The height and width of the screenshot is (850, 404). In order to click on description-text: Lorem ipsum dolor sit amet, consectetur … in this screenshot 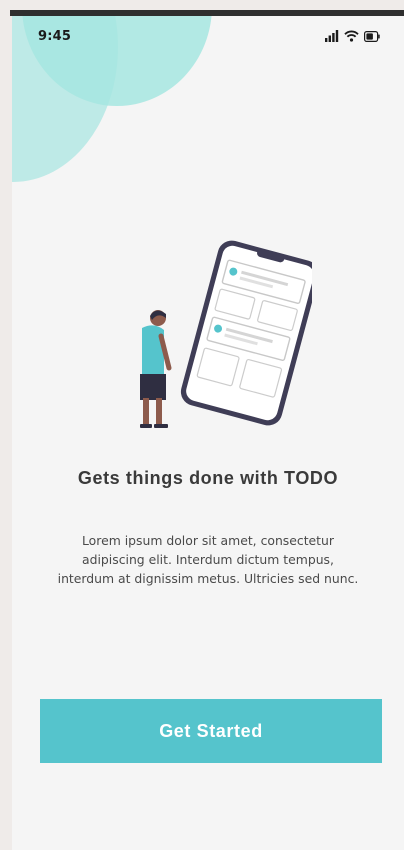, I will do `click(208, 559)`.